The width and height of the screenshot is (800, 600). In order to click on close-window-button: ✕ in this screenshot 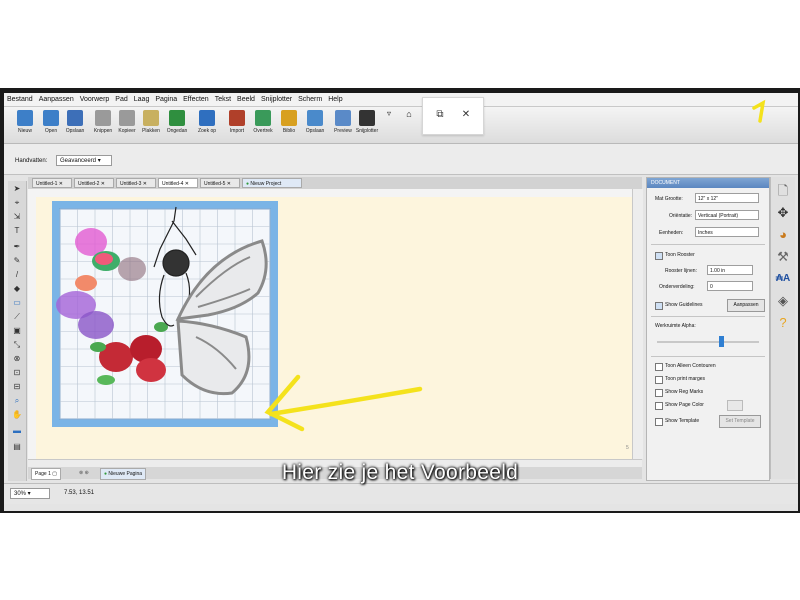, I will do `click(466, 115)`.